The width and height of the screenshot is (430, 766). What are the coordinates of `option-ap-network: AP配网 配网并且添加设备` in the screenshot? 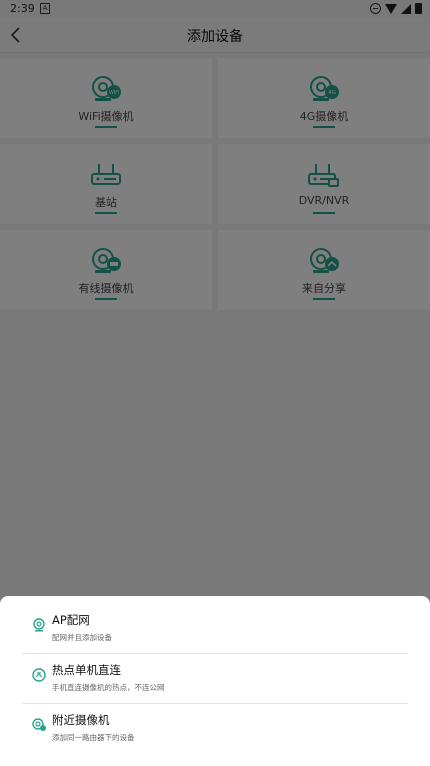 It's located at (215, 629).